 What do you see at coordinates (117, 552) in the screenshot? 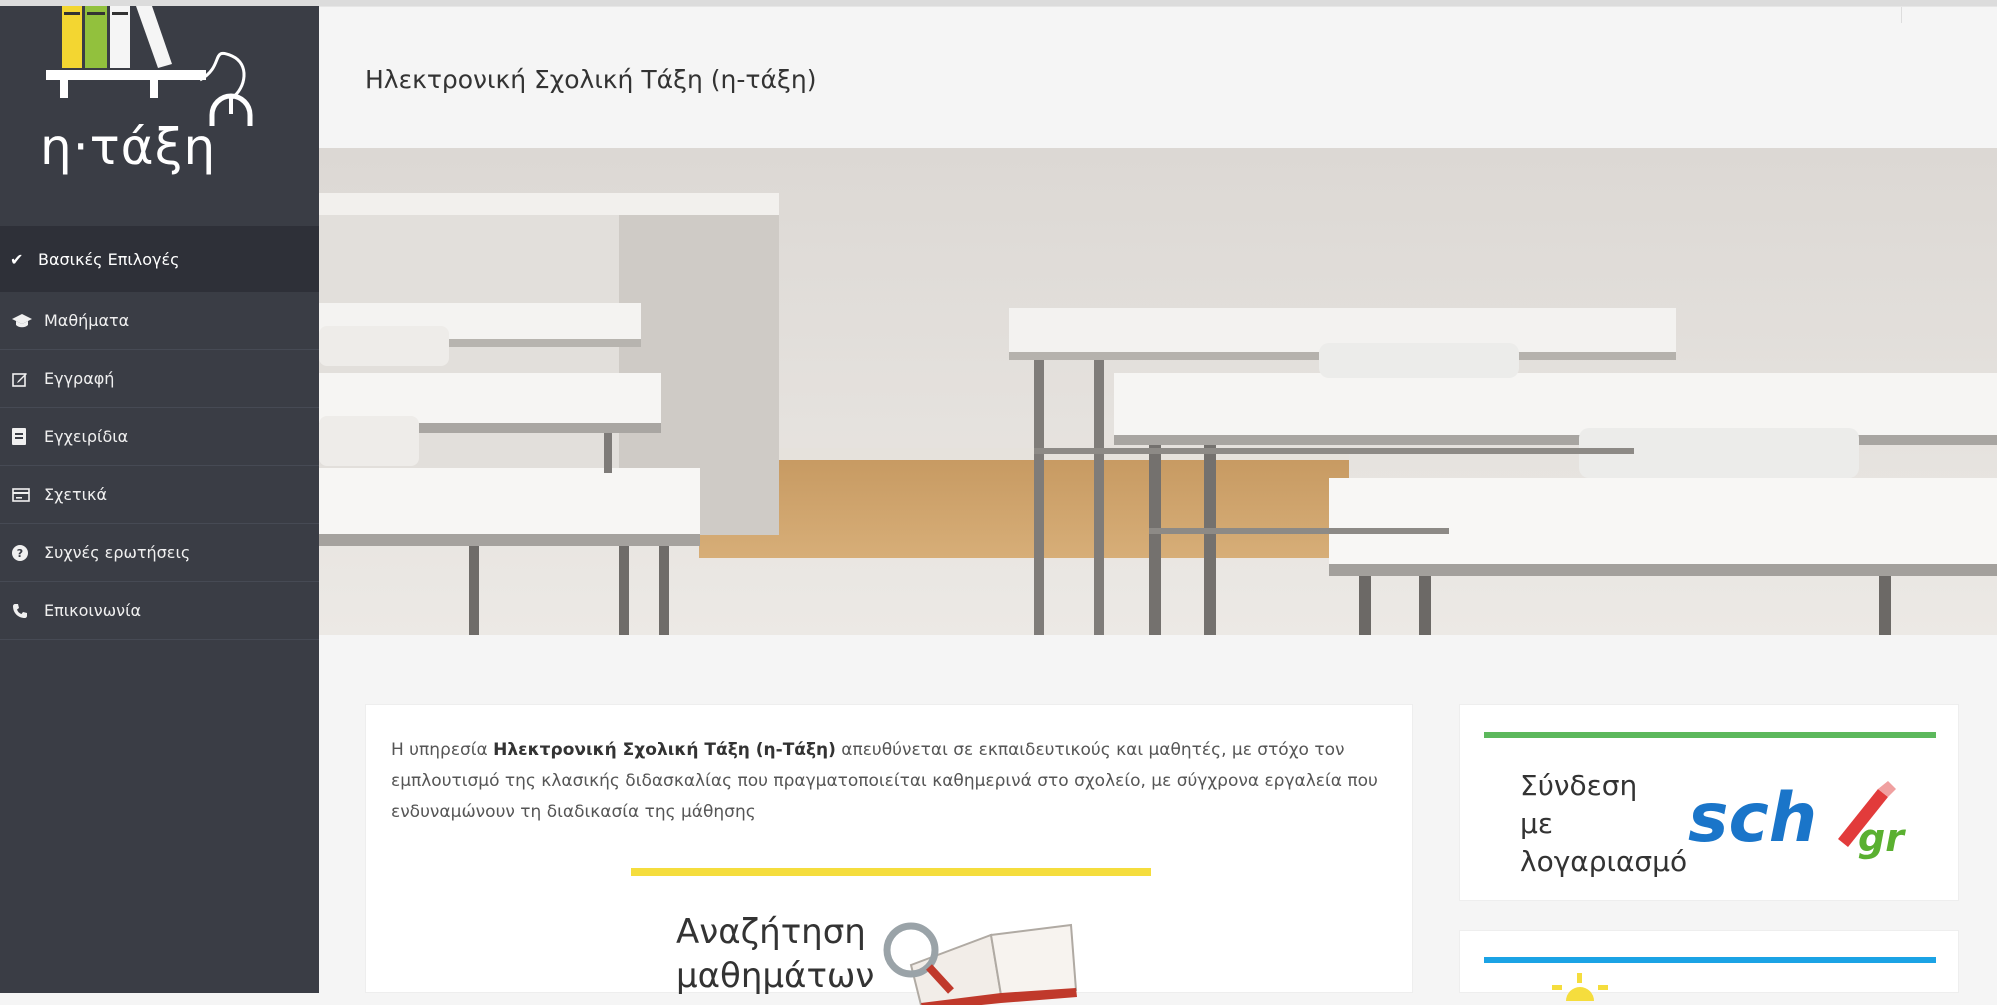
I see `sidebar-item-label: Συχνές ερωτήσεις` at bounding box center [117, 552].